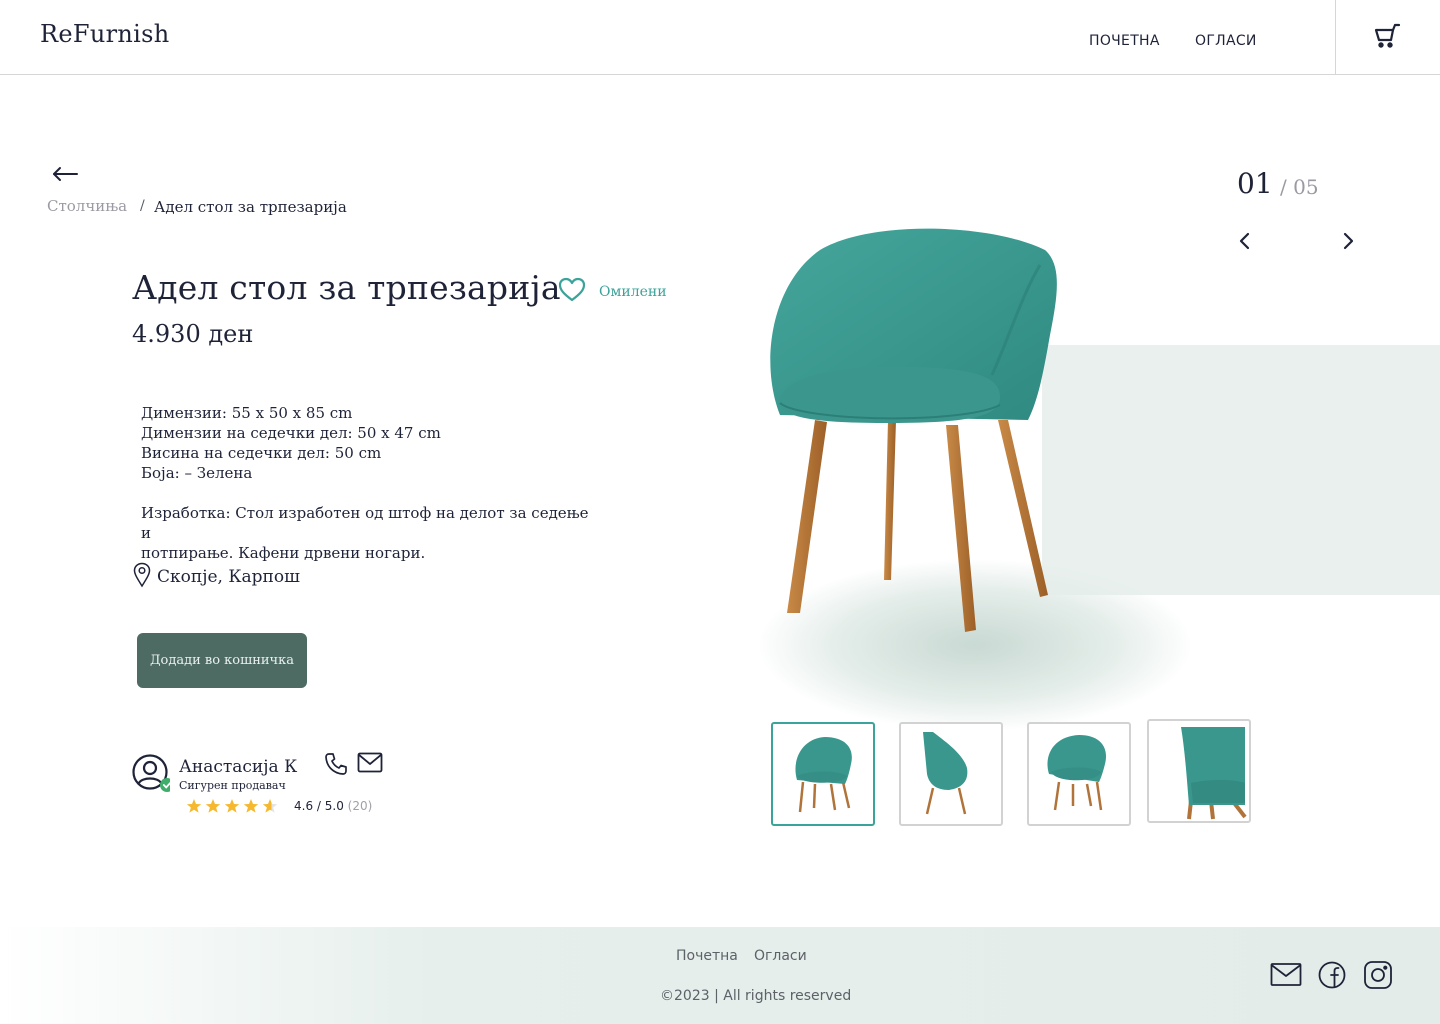 The image size is (1440, 1024). What do you see at coordinates (707, 956) in the screenshot?
I see `footer-home-link: Почетна` at bounding box center [707, 956].